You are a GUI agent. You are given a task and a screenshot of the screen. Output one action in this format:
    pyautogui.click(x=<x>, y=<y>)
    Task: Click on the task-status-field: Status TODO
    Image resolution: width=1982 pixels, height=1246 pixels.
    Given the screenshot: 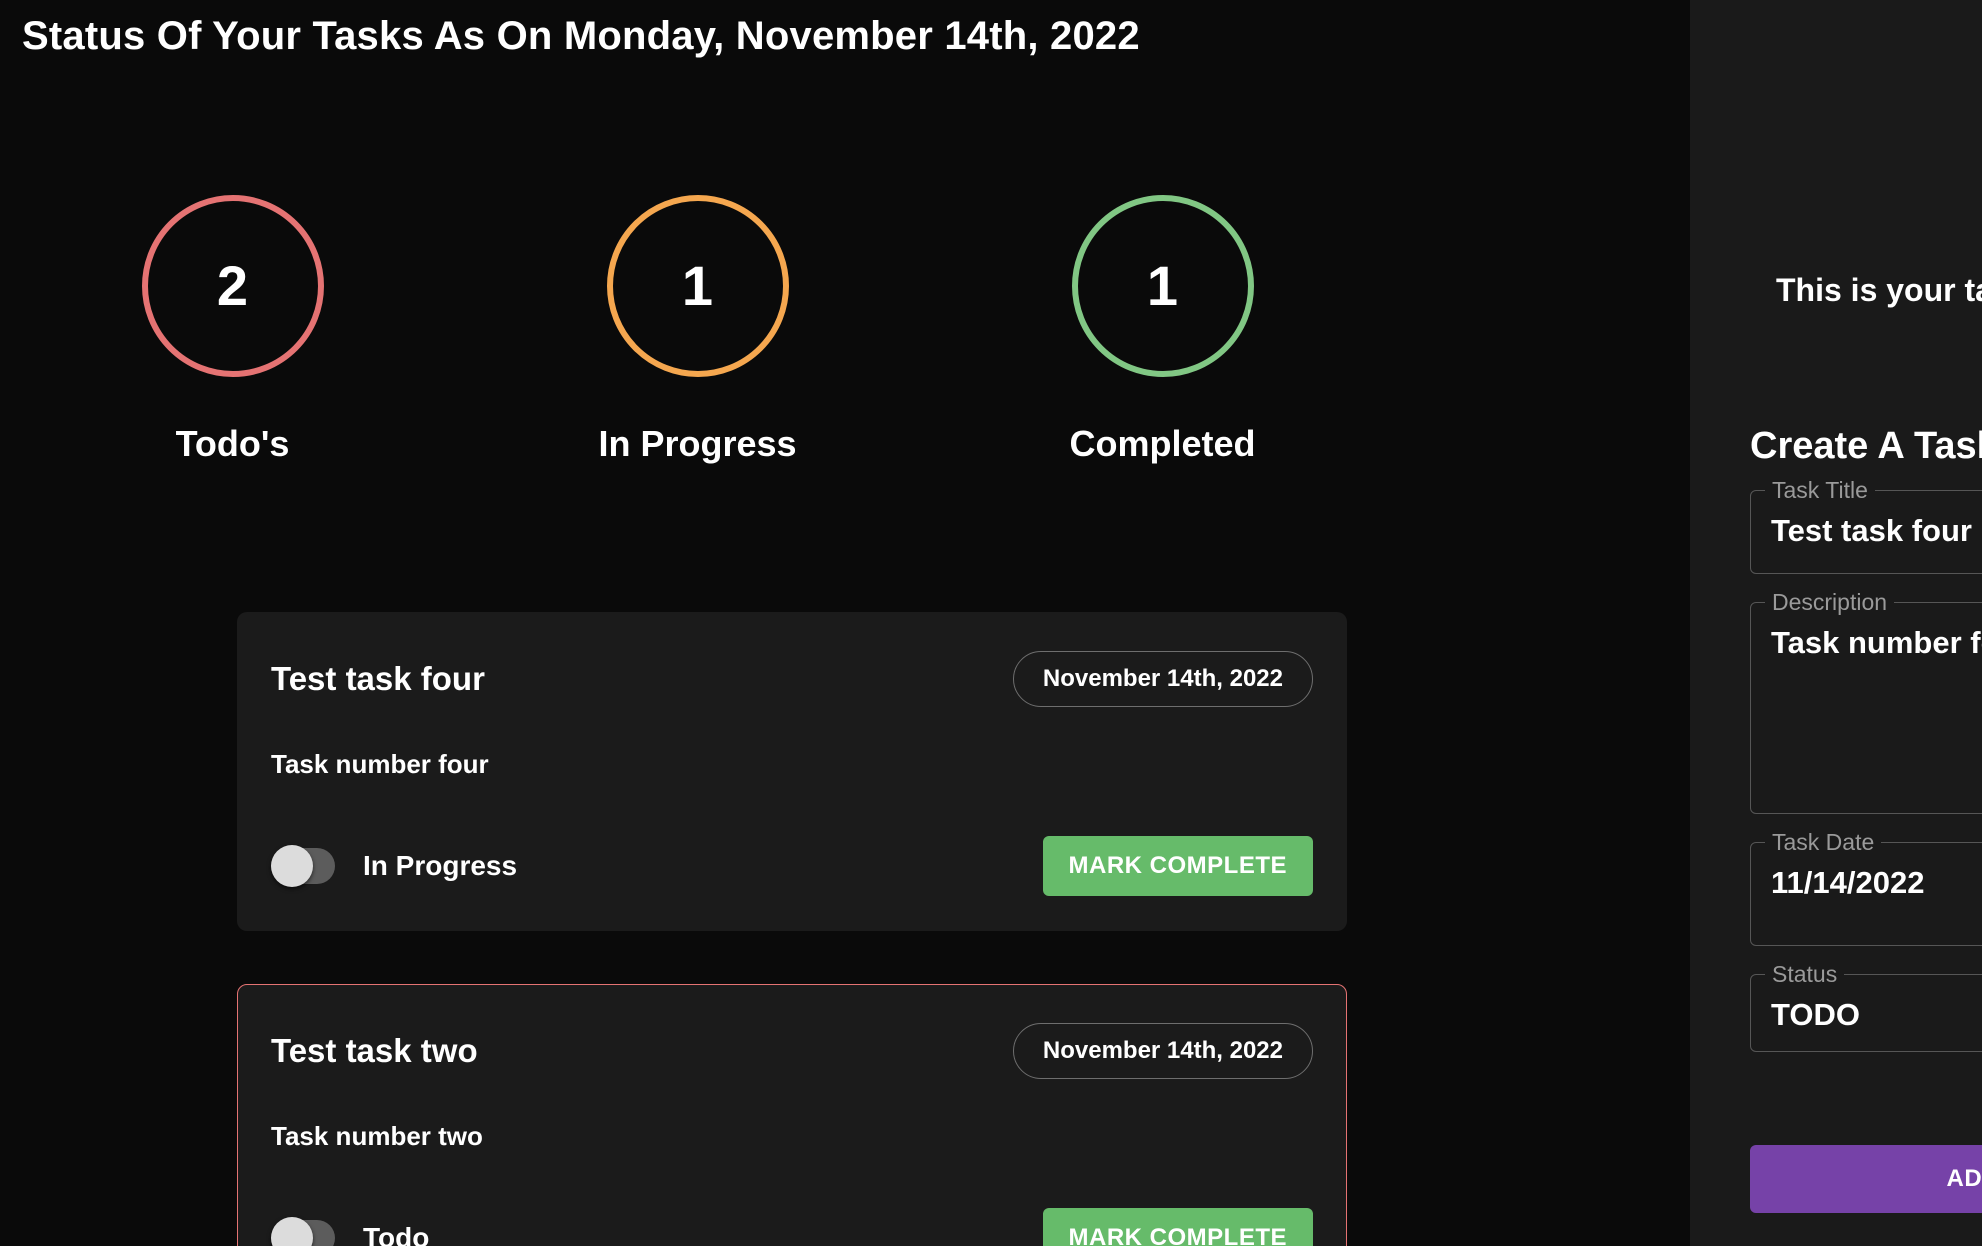 What is the action you would take?
    pyautogui.click(x=1866, y=1006)
    